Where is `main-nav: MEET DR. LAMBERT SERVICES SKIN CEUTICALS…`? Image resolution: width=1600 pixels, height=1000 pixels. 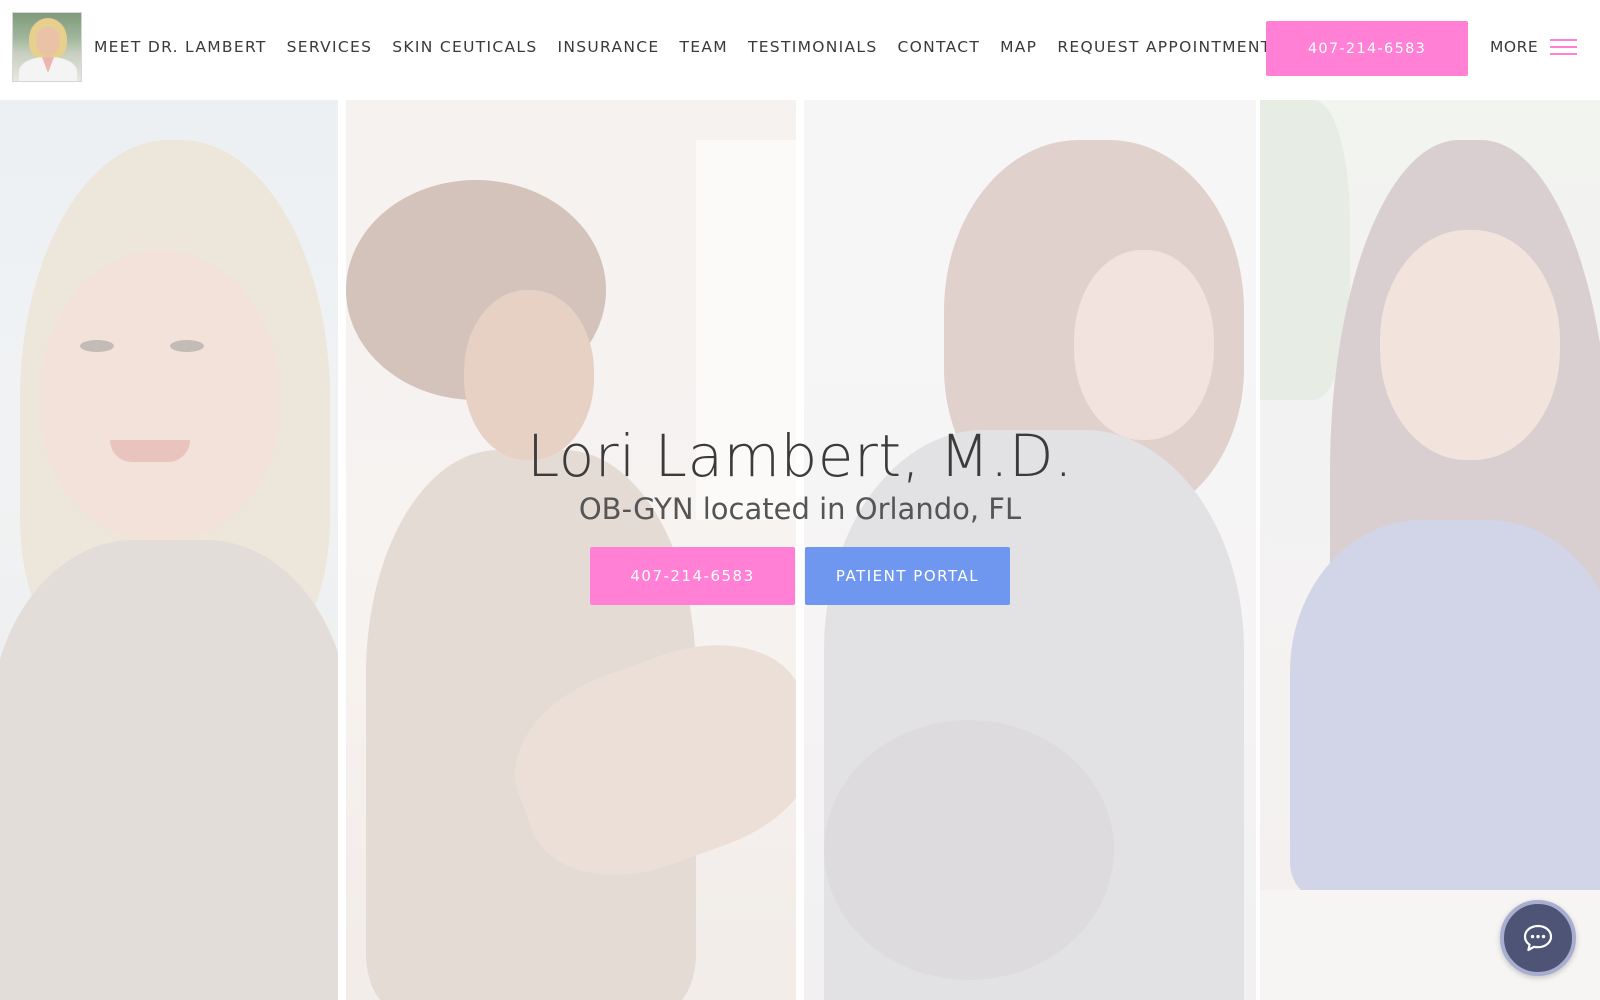 main-nav: MEET DR. LAMBERT SERVICES SKIN CEUTICALS… is located at coordinates (683, 47).